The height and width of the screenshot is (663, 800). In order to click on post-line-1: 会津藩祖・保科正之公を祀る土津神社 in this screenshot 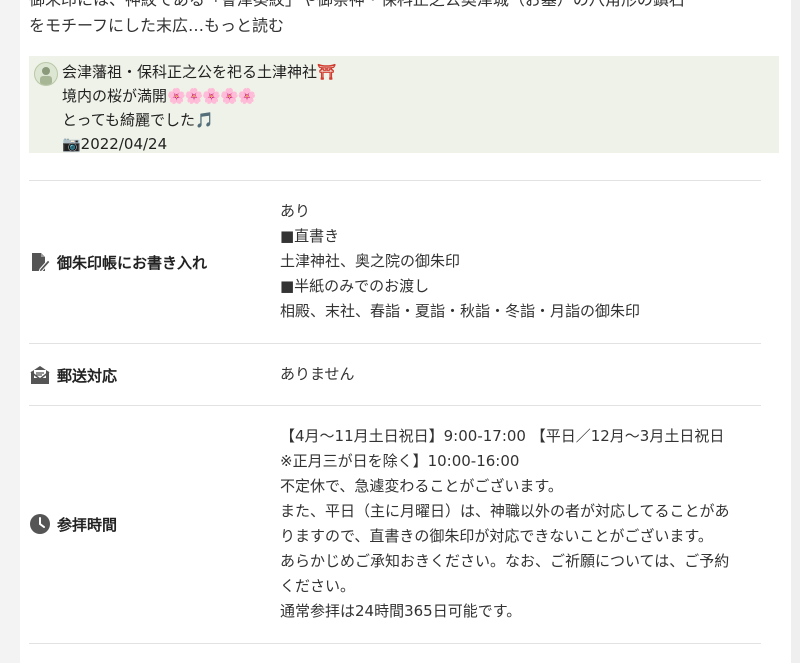, I will do `click(190, 72)`.